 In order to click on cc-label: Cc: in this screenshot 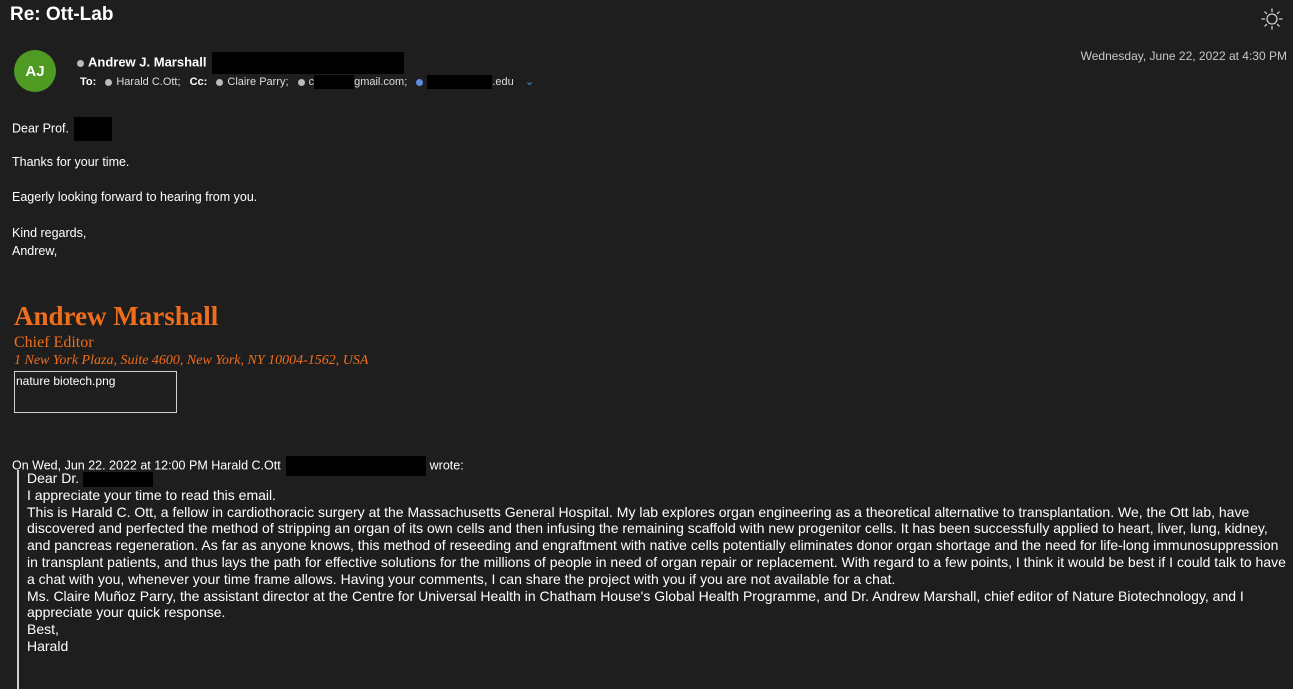, I will do `click(198, 82)`.